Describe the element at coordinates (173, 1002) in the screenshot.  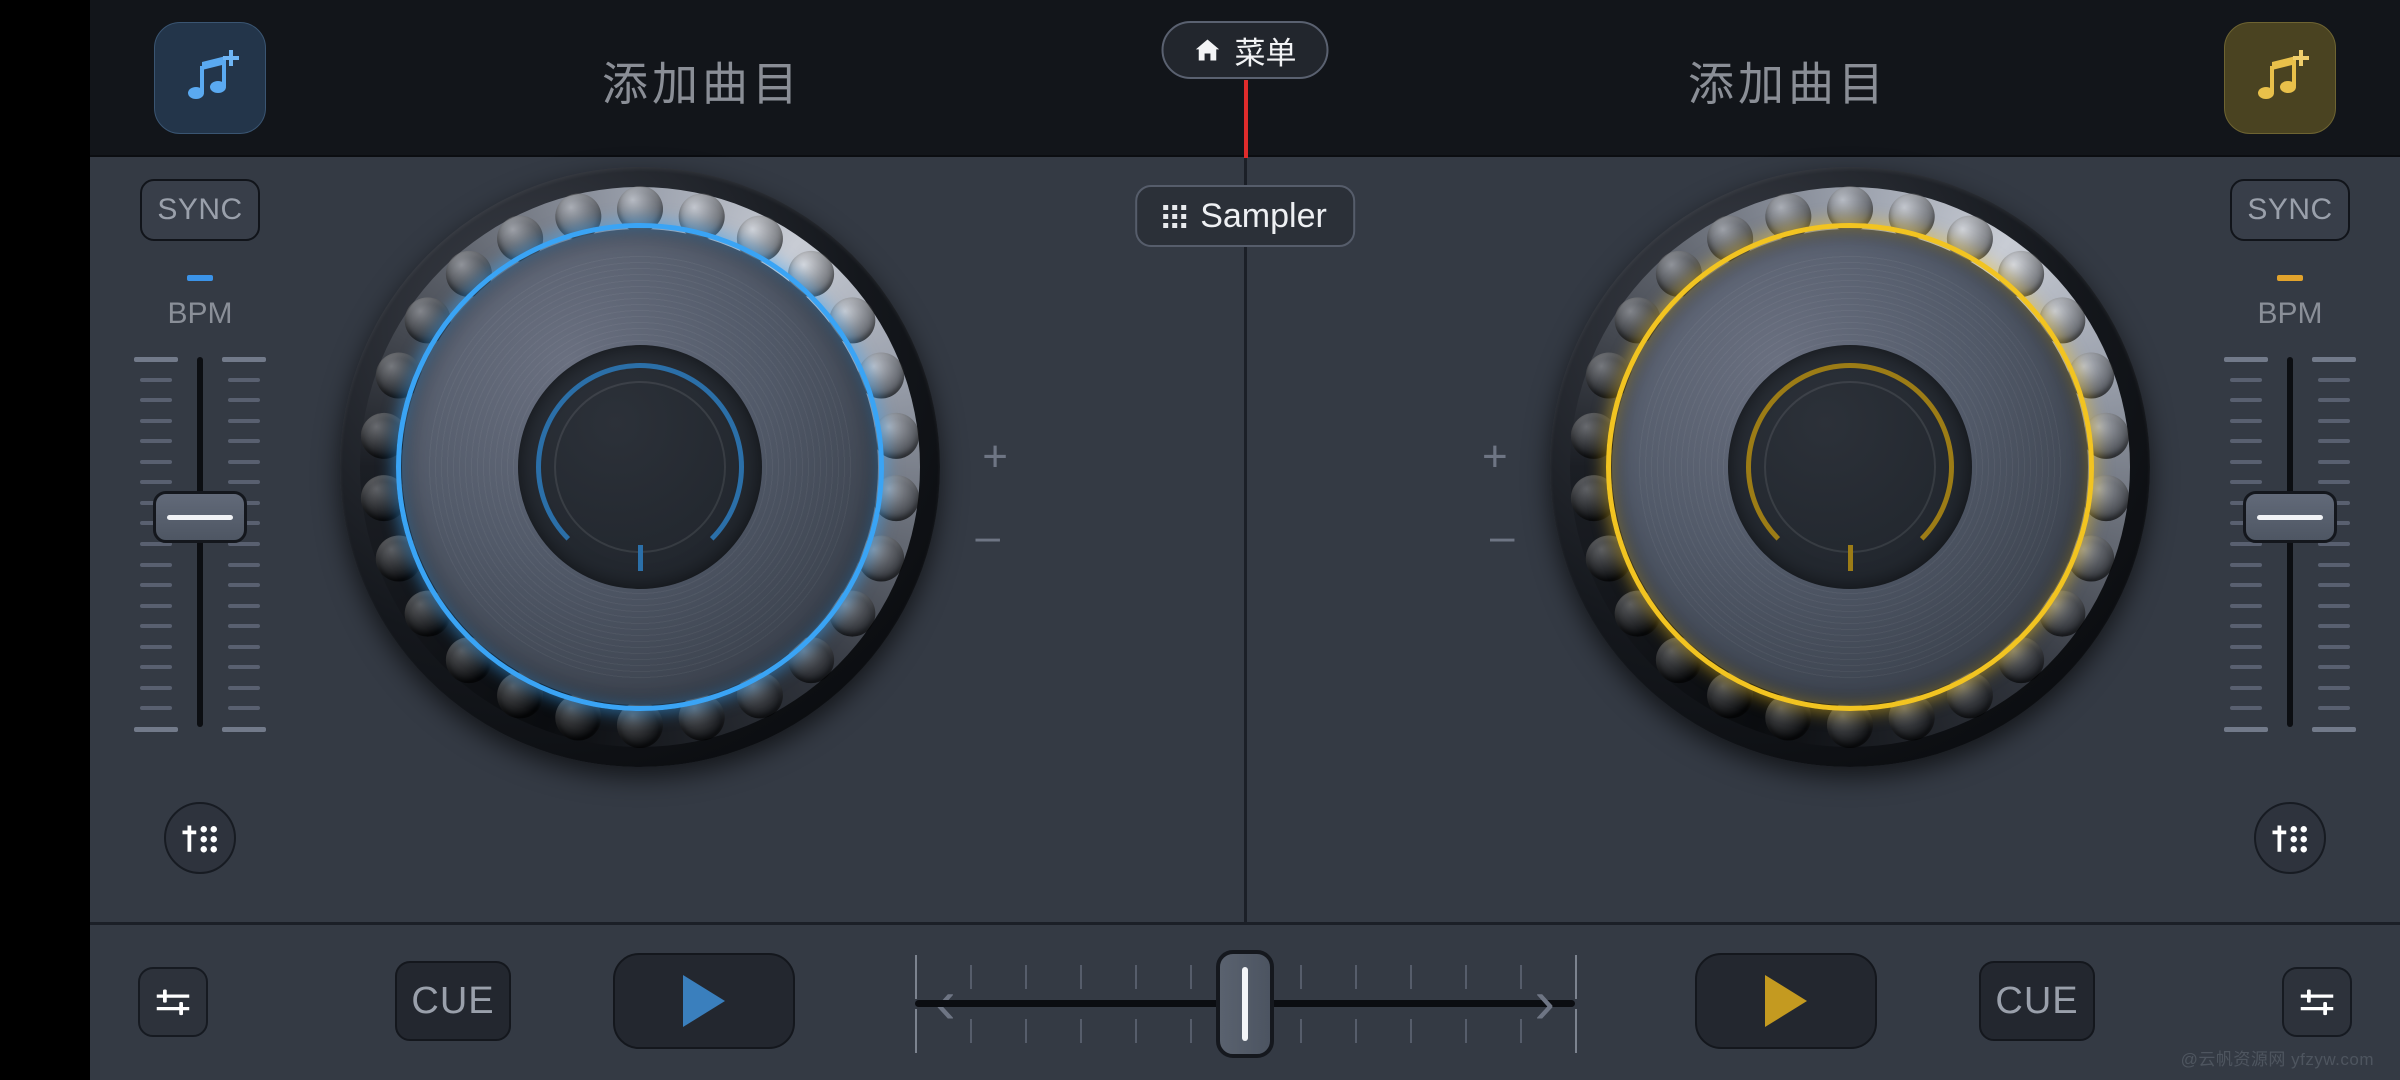
I see `mixer-button-deck-a` at that location.